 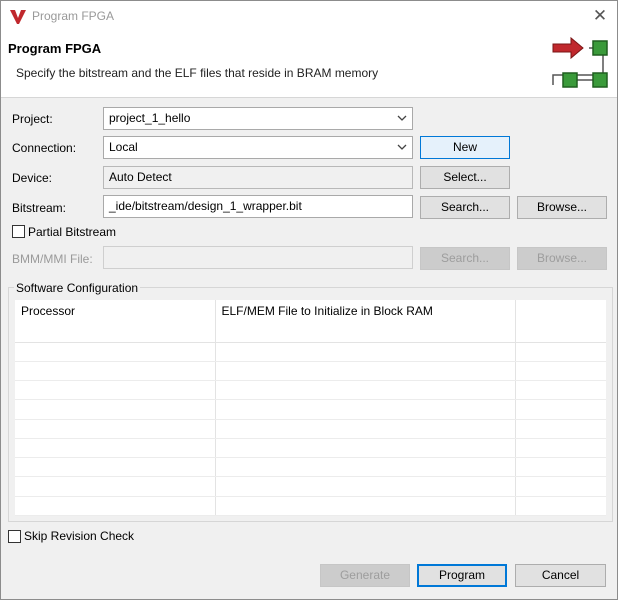 I want to click on skip-revision-label: Skip Revision Check, so click(x=79, y=536).